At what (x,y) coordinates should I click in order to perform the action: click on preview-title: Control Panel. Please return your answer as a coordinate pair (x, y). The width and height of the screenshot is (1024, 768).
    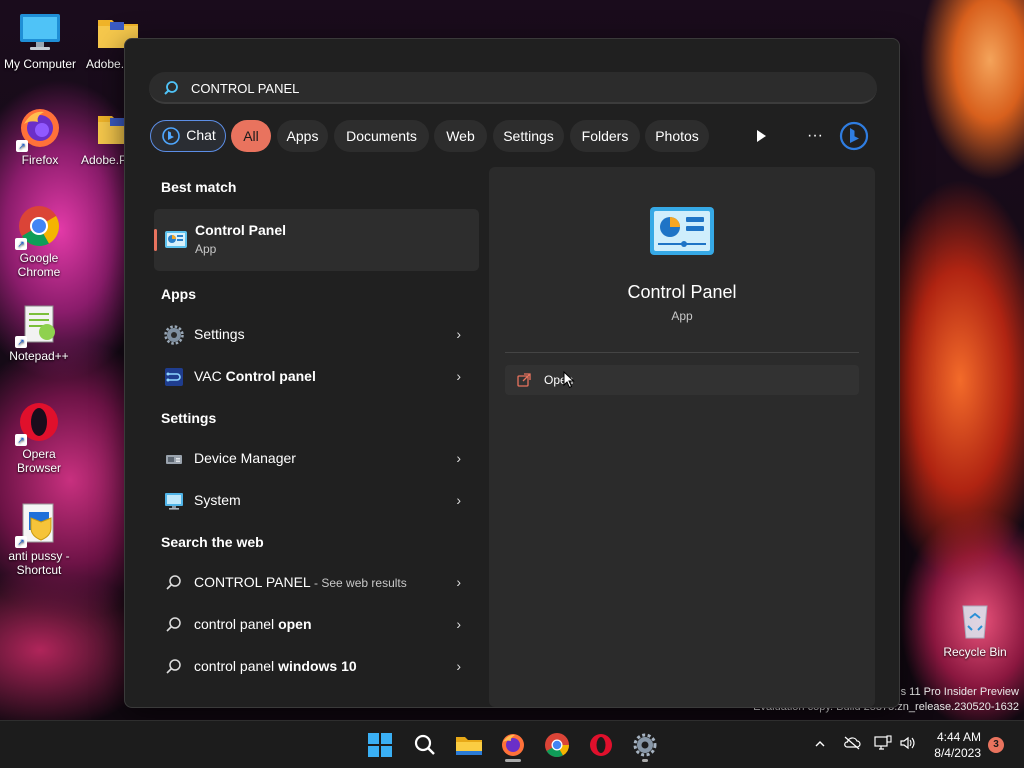
    Looking at the image, I should click on (682, 292).